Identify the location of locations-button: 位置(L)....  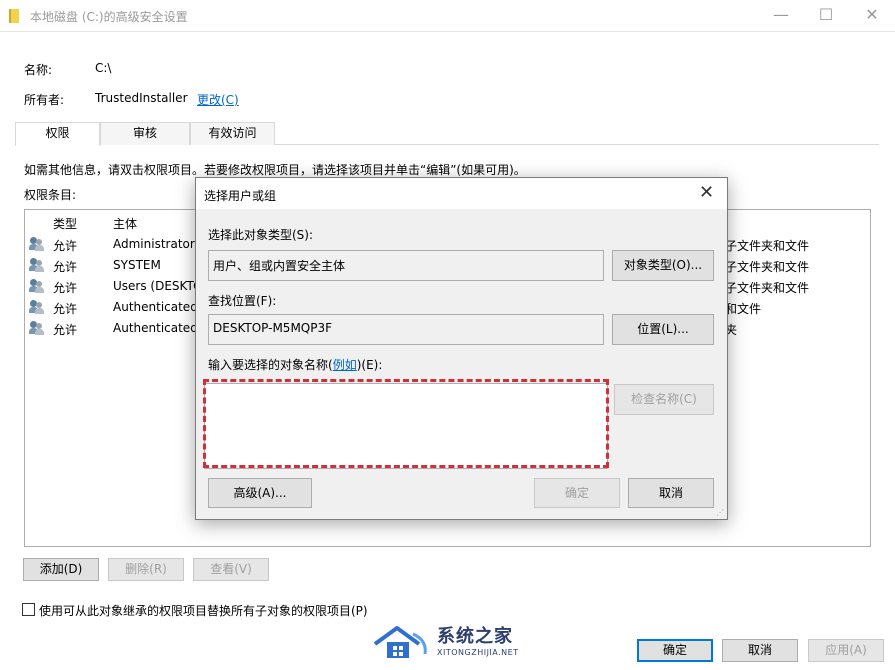
(663, 329).